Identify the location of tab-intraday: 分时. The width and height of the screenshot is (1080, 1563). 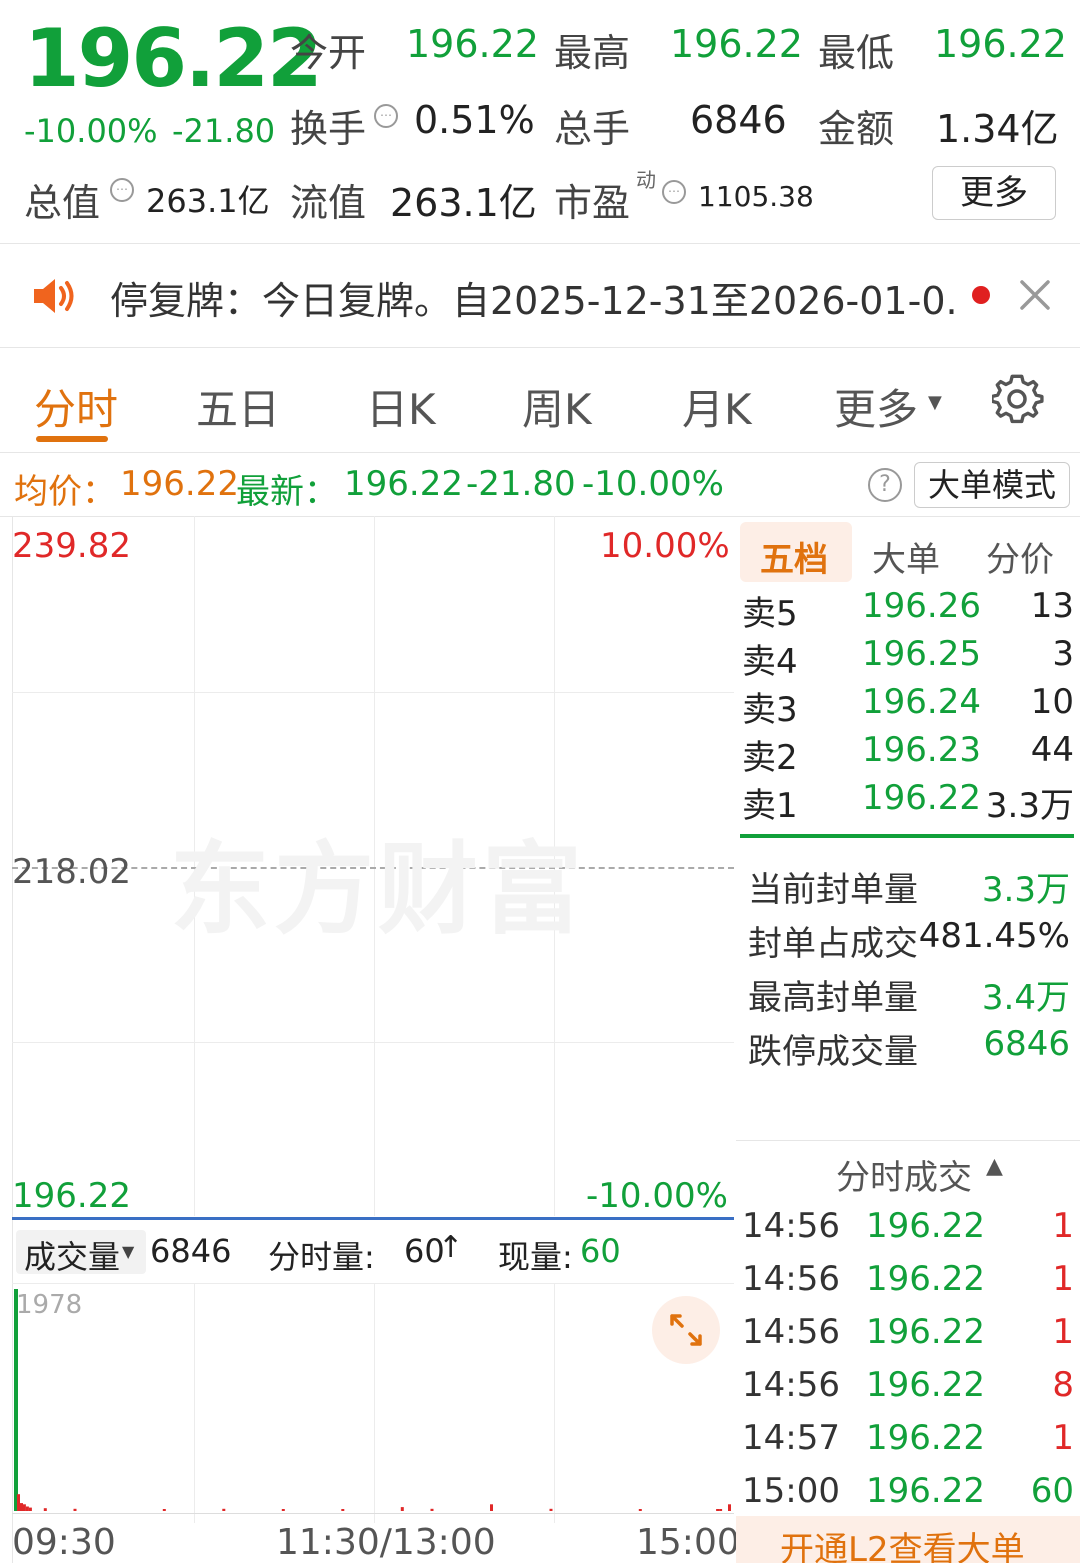
(76, 406).